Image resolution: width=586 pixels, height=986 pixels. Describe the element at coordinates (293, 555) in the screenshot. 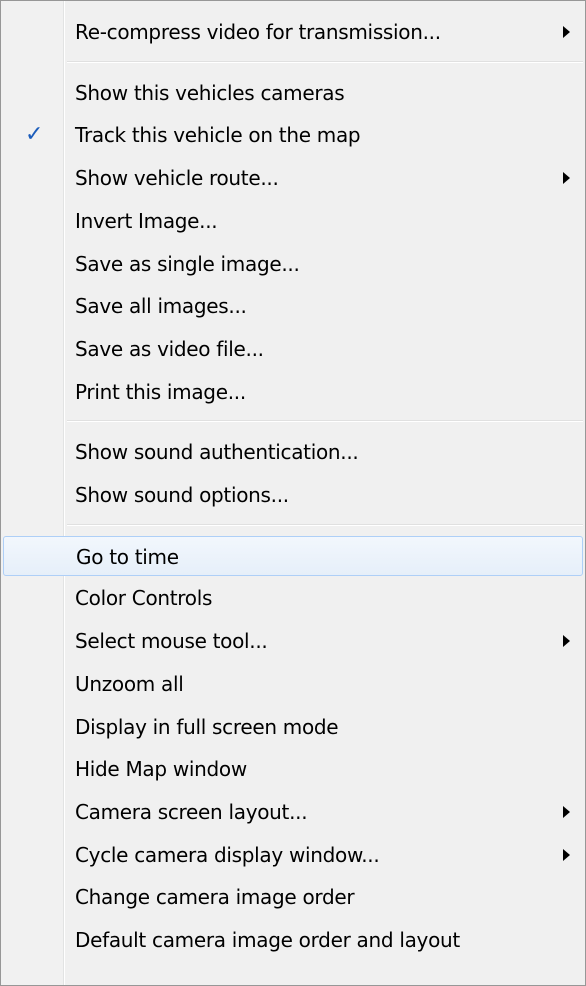

I see `menu-item-go-to-time: Go to time` at that location.